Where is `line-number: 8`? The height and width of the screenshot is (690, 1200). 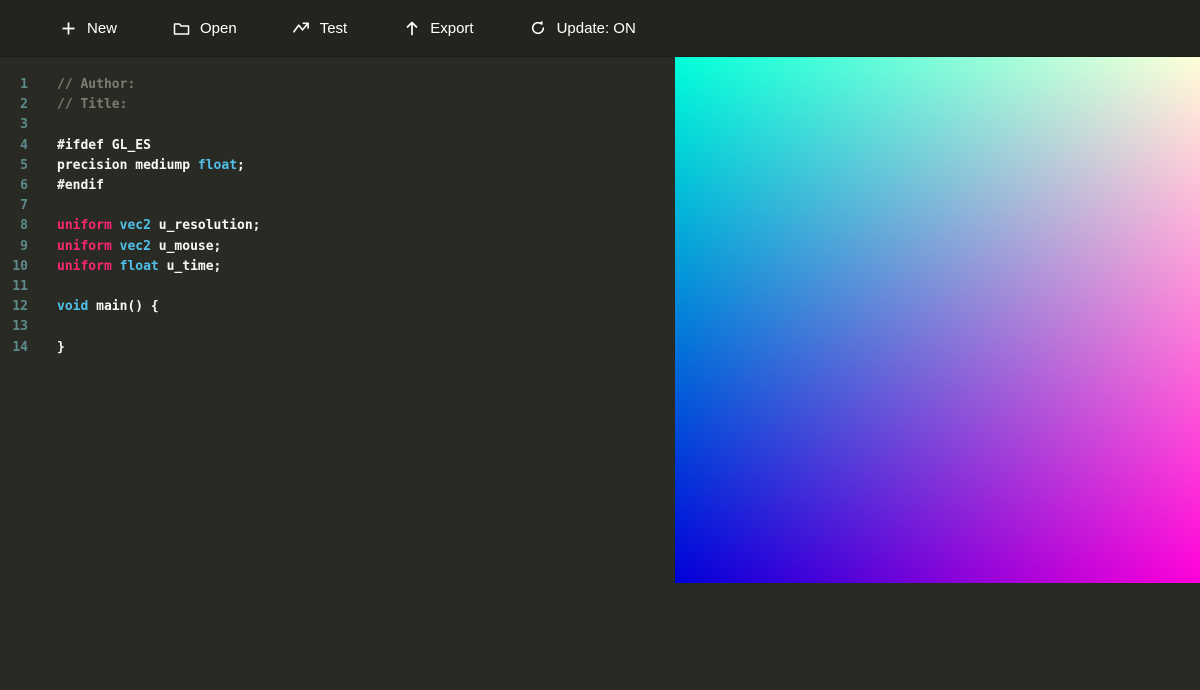 line-number: 8 is located at coordinates (24, 226).